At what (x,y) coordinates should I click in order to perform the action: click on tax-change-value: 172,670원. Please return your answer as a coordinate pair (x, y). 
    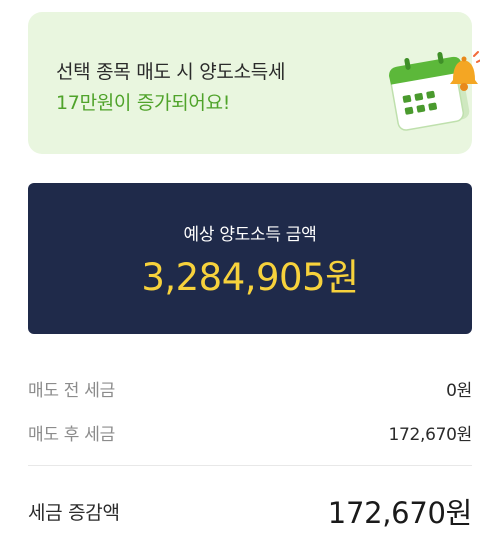
    Looking at the image, I should click on (400, 513).